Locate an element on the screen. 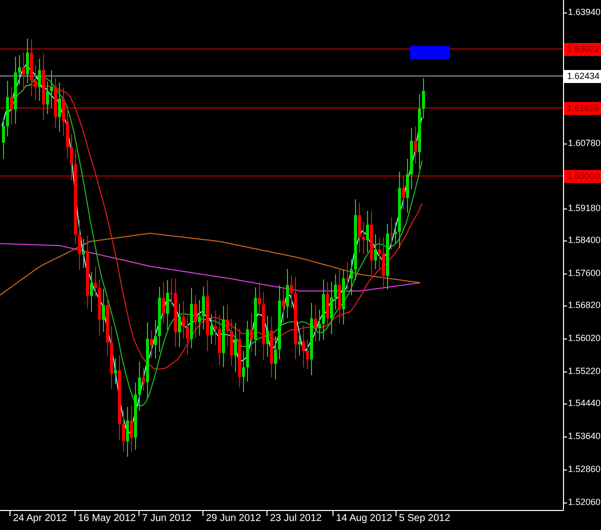 The width and height of the screenshot is (601, 530). price-axis-label: 1.53640 is located at coordinates (584, 436).